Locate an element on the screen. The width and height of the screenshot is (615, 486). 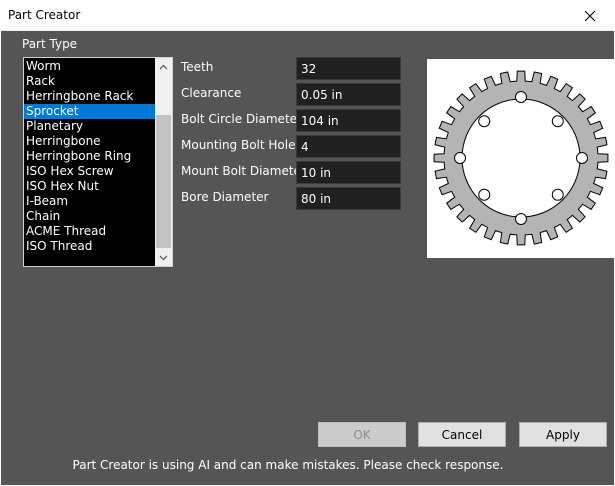
sprocket-preview is located at coordinates (521, 158).